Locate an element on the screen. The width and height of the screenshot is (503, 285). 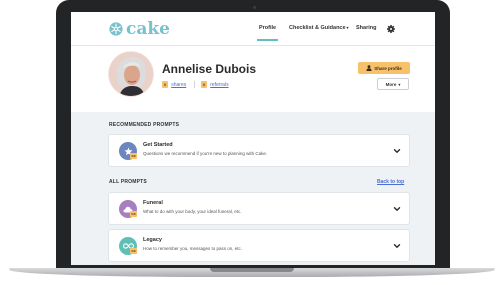
gear-icon is located at coordinates (391, 29).